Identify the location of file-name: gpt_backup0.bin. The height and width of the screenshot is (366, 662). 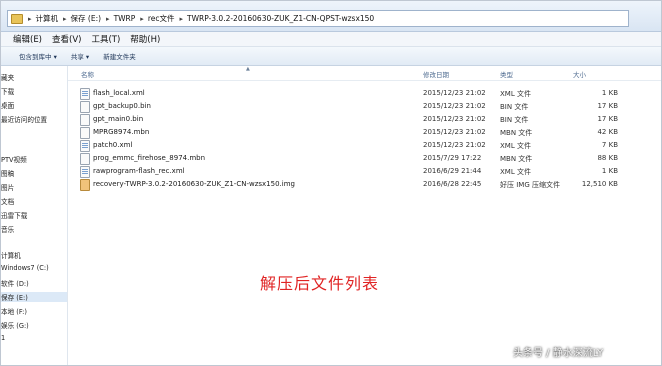
(122, 106).